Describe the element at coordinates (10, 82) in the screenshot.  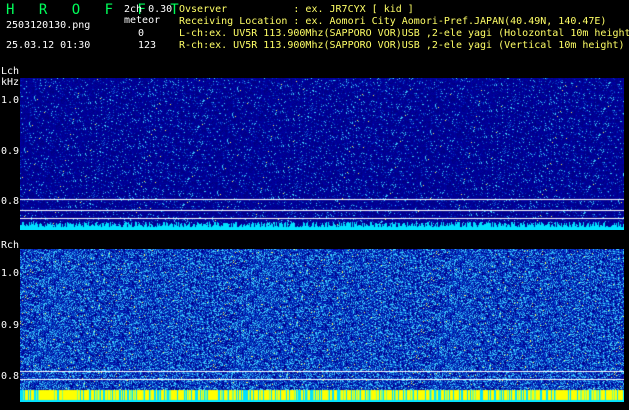
I see `lch-unit-label: kHz` at that location.